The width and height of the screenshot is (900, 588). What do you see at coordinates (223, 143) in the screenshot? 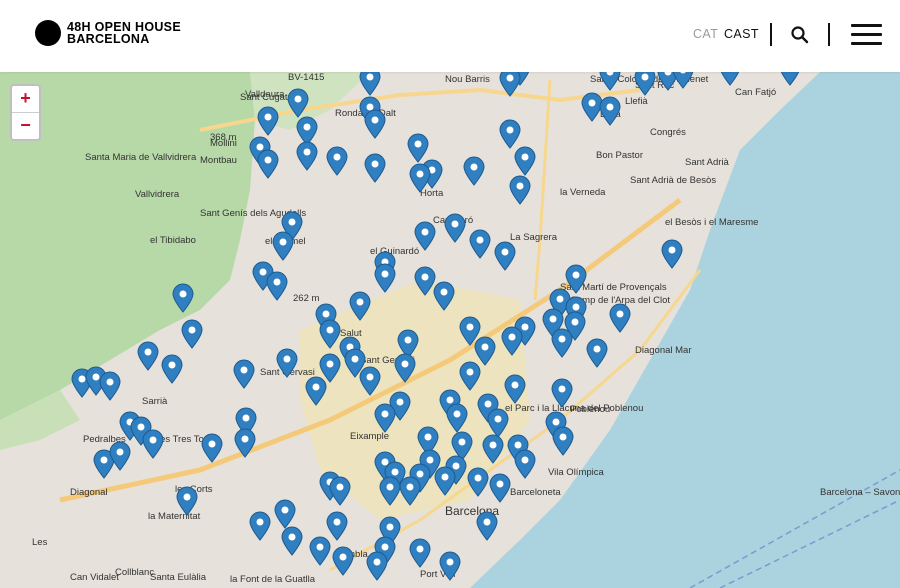
I see `map-label: Mollini` at bounding box center [223, 143].